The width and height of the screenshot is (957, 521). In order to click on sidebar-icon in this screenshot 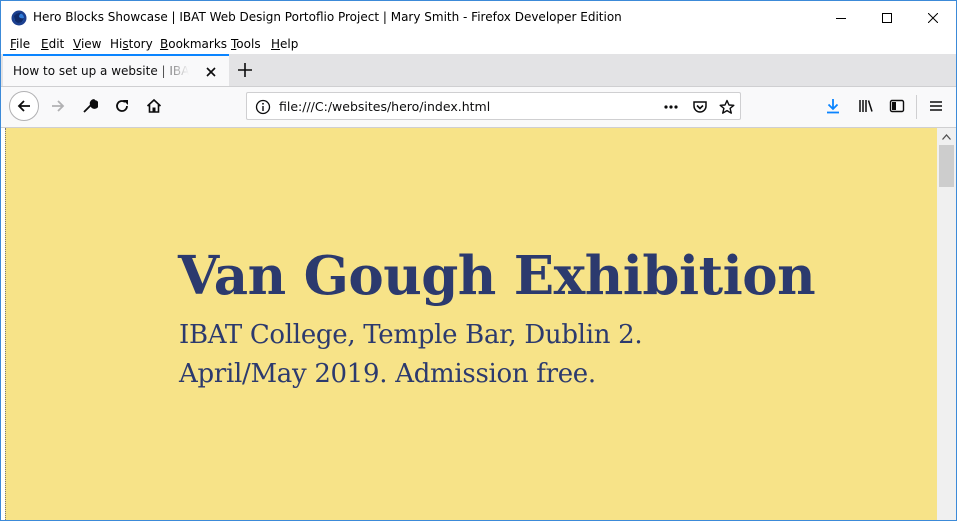, I will do `click(897, 106)`.